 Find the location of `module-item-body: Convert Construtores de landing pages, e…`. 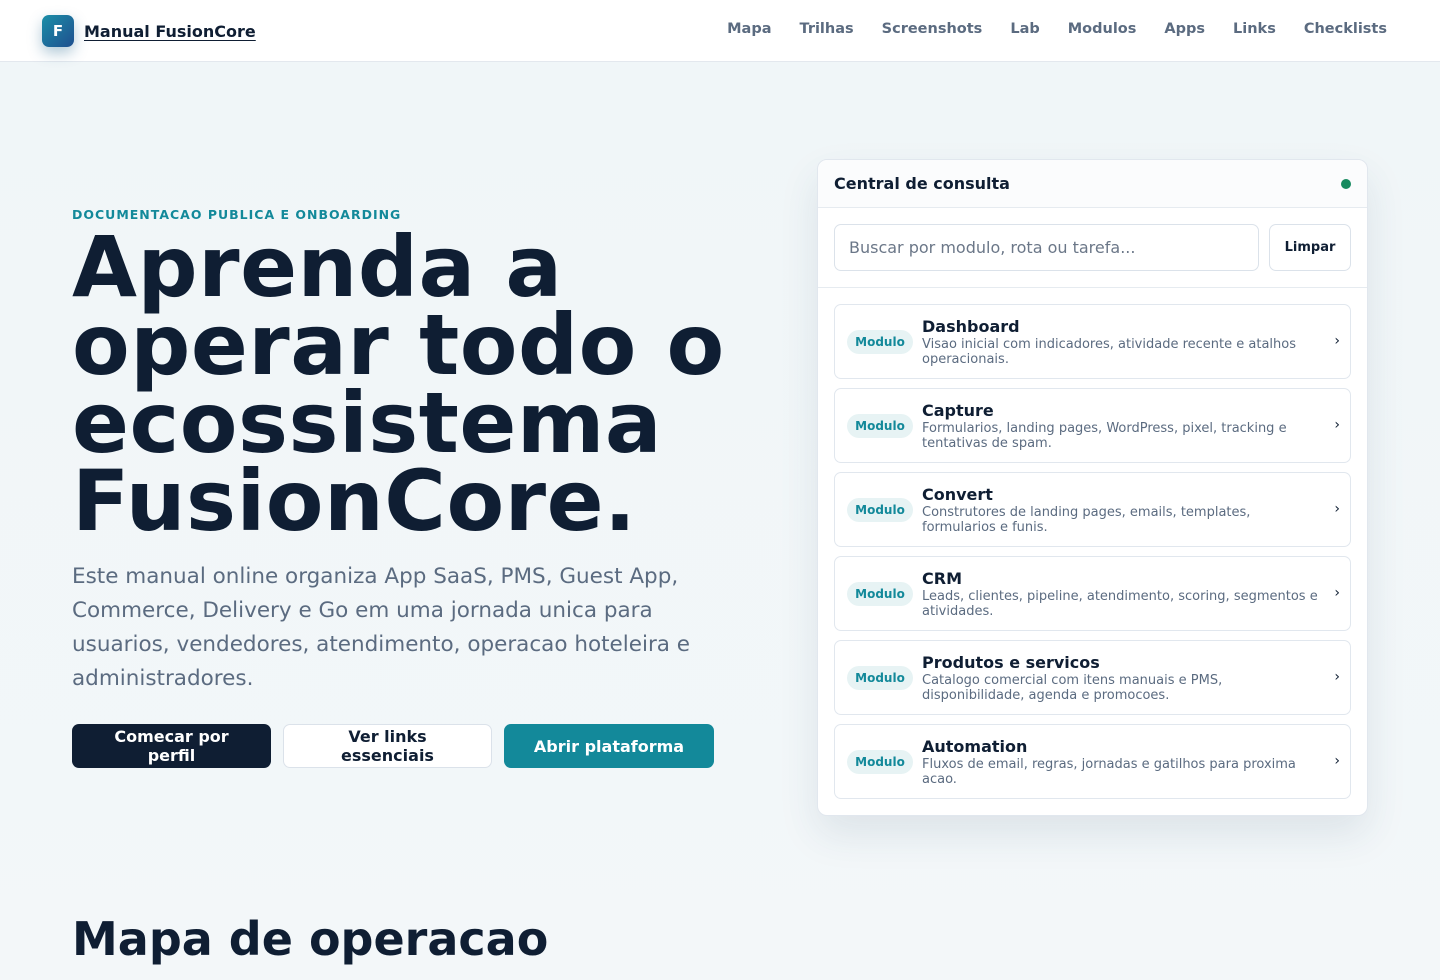

module-item-body: Convert Construtores de landing pages, e… is located at coordinates (1120, 510).